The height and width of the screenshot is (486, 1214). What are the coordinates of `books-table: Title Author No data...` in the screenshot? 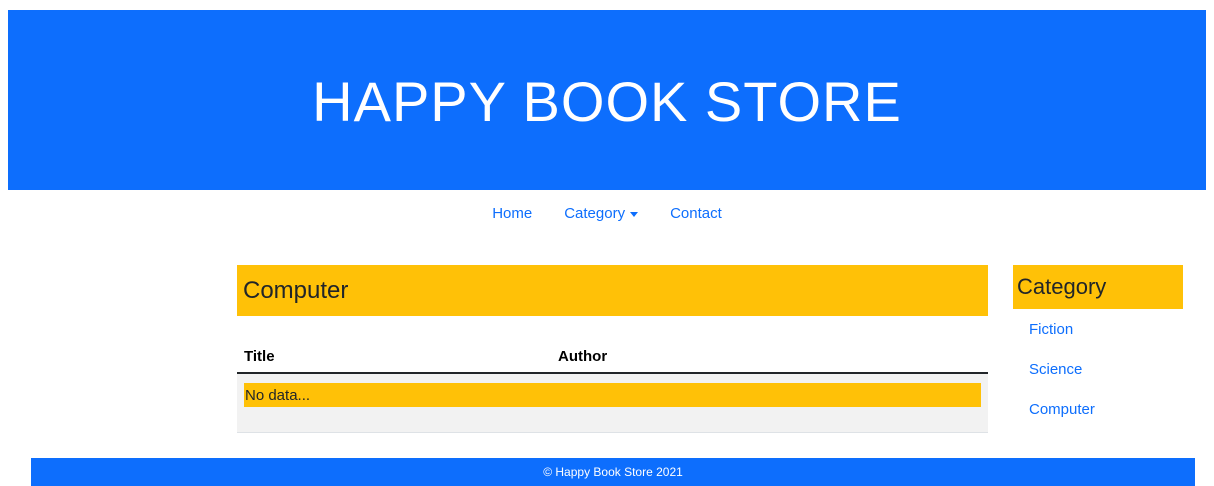 It's located at (612, 386).